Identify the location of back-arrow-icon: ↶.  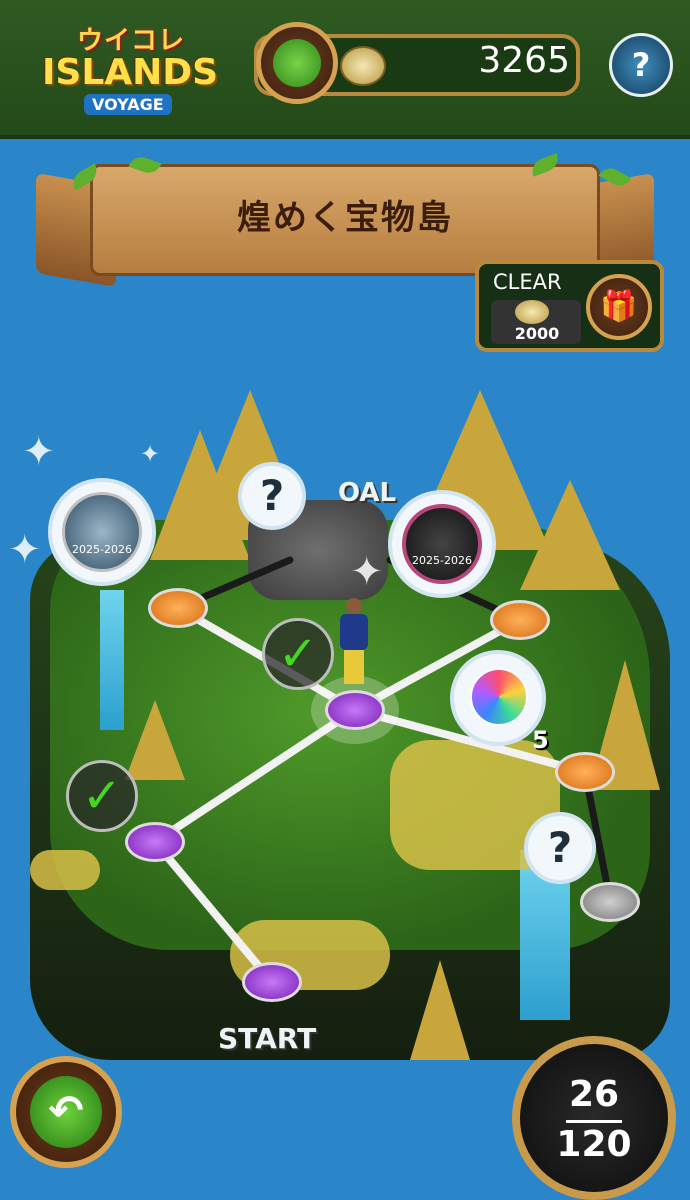
(66, 1112).